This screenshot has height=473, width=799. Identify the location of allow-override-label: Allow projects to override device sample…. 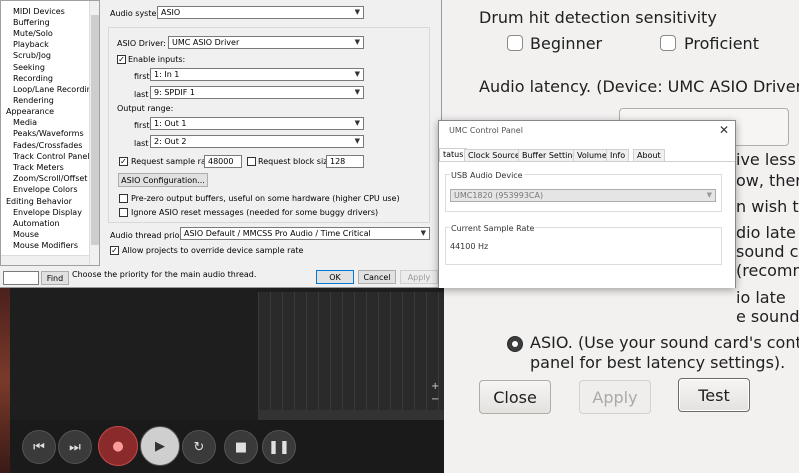
(213, 250).